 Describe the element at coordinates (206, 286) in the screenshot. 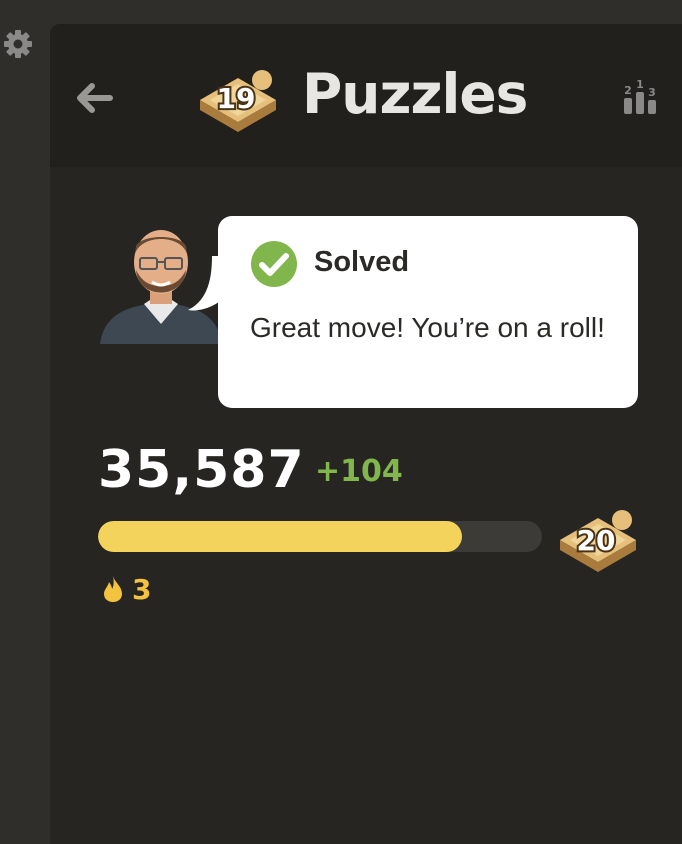

I see `bubble-tail` at that location.